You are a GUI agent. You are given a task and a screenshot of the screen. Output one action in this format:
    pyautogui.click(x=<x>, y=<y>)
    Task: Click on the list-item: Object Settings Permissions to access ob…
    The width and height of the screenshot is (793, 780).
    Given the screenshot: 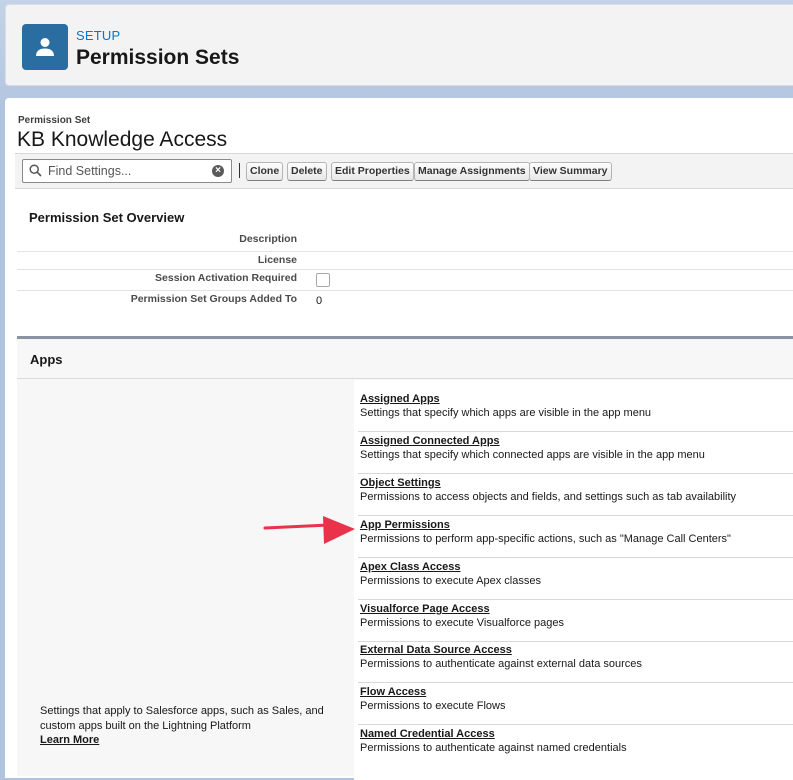 What is the action you would take?
    pyautogui.click(x=575, y=495)
    